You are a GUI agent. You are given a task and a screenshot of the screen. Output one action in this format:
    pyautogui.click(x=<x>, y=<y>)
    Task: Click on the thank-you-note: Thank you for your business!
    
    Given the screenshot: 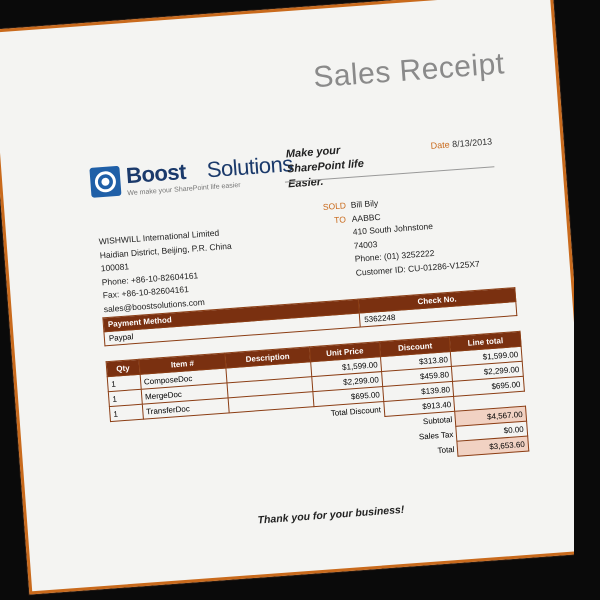 What is the action you would take?
    pyautogui.click(x=331, y=515)
    